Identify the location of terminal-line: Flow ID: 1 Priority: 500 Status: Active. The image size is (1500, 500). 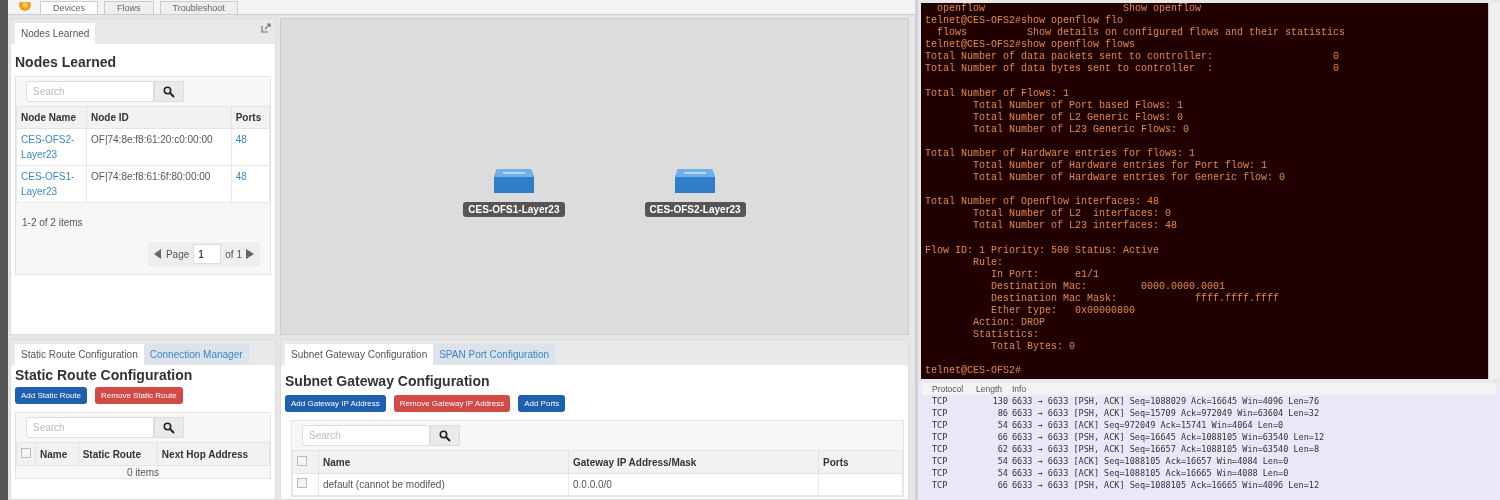
(1042, 250).